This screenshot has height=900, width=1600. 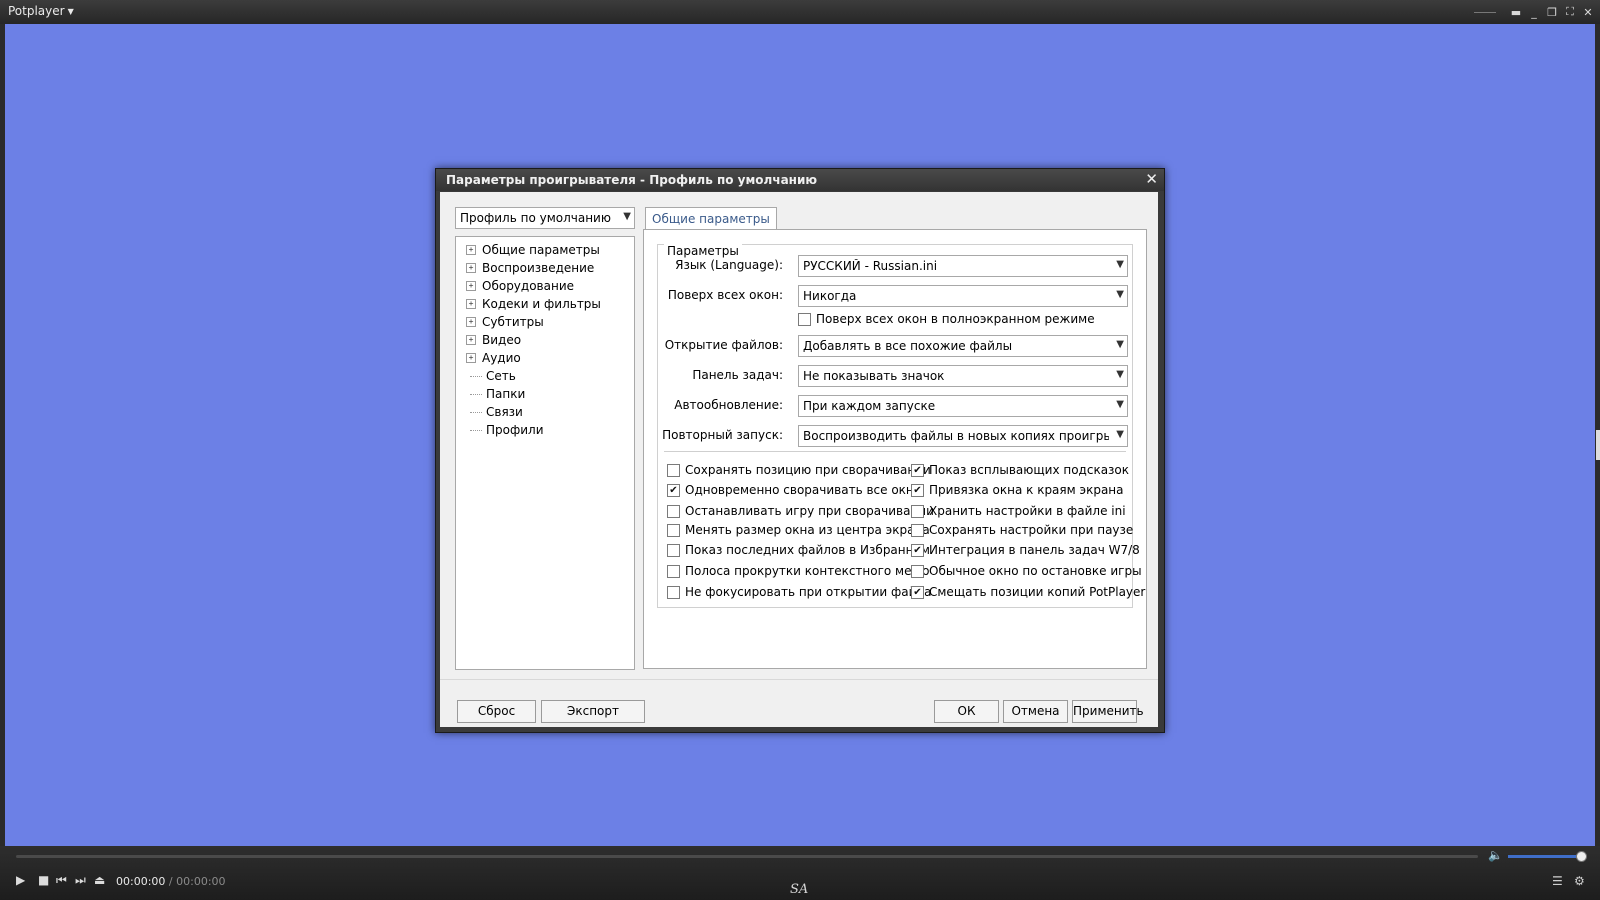 I want to click on language-select: РУССКИЙ - Russian.ini ▼, so click(x=963, y=266).